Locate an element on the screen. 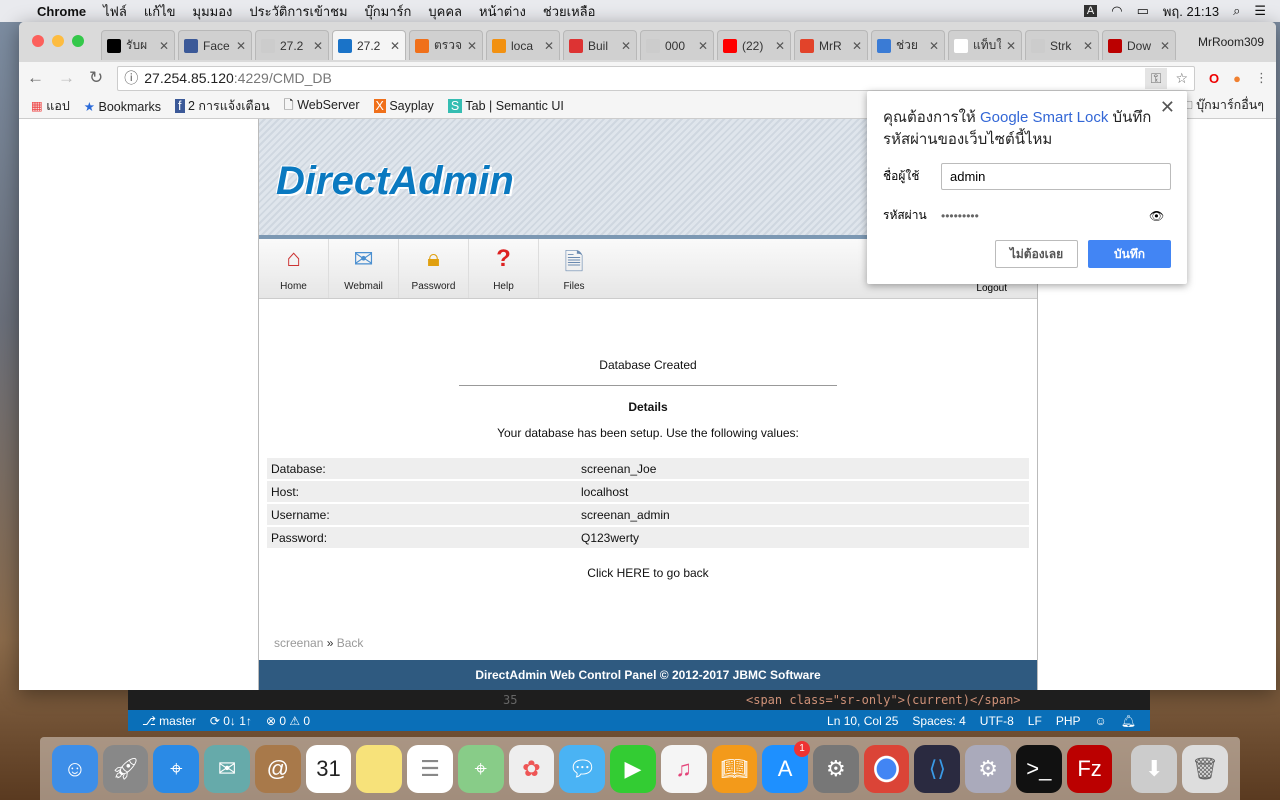  sync-status: ⟳ 0↓ 1↑ is located at coordinates (231, 721).